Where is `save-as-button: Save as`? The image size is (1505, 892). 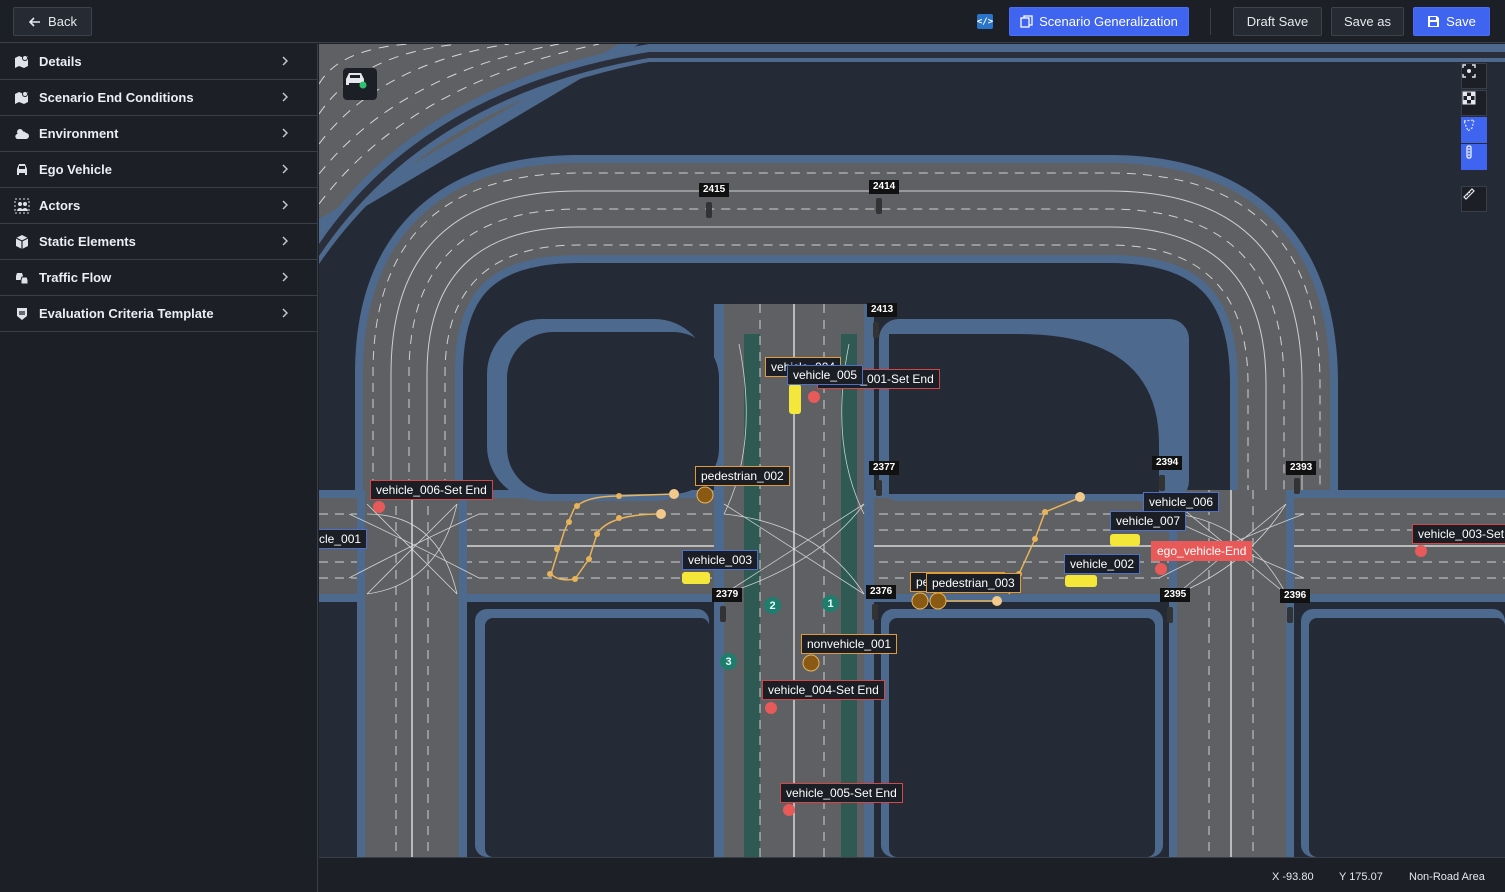
save-as-button: Save as is located at coordinates (1367, 21).